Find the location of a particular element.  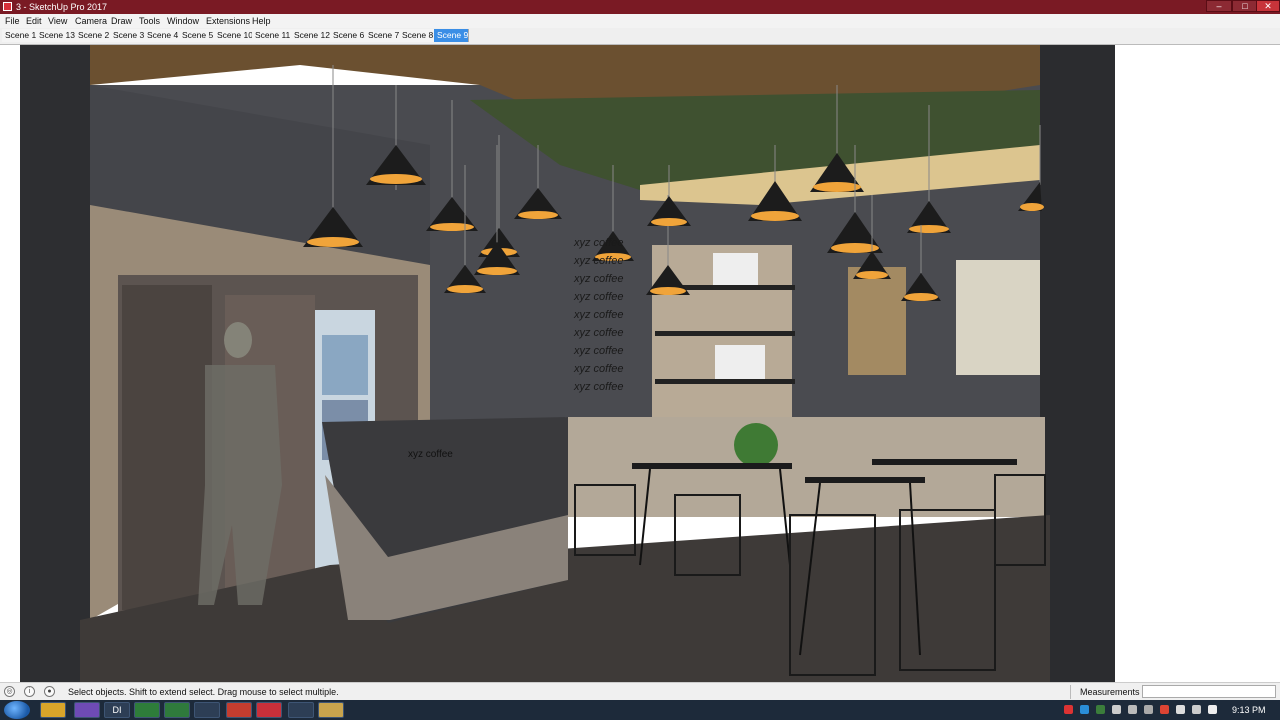

person-figure-head is located at coordinates (238, 340).